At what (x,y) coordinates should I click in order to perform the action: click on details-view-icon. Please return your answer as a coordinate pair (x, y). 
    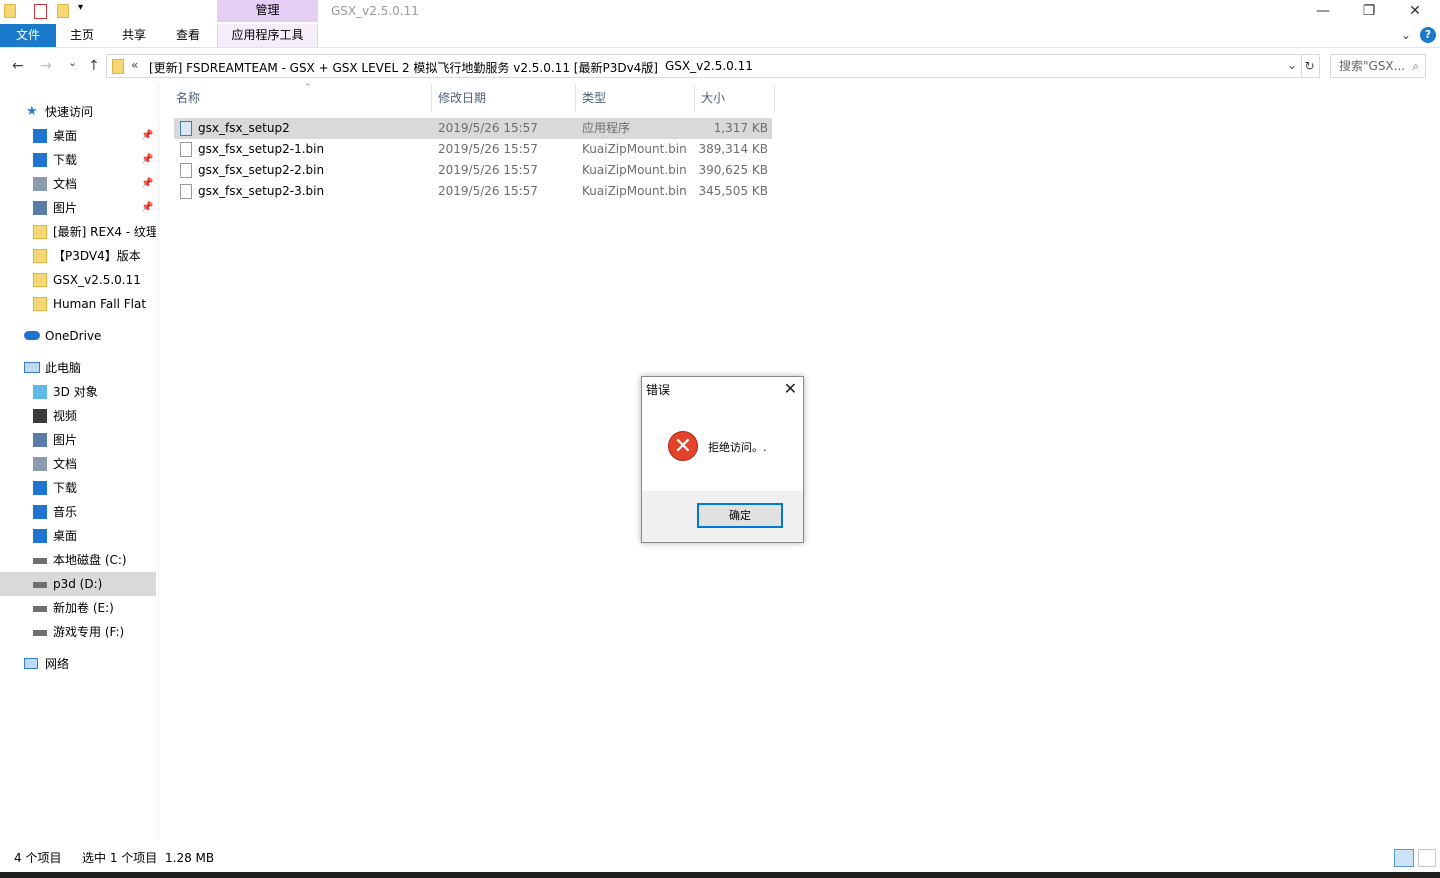
    Looking at the image, I should click on (1404, 858).